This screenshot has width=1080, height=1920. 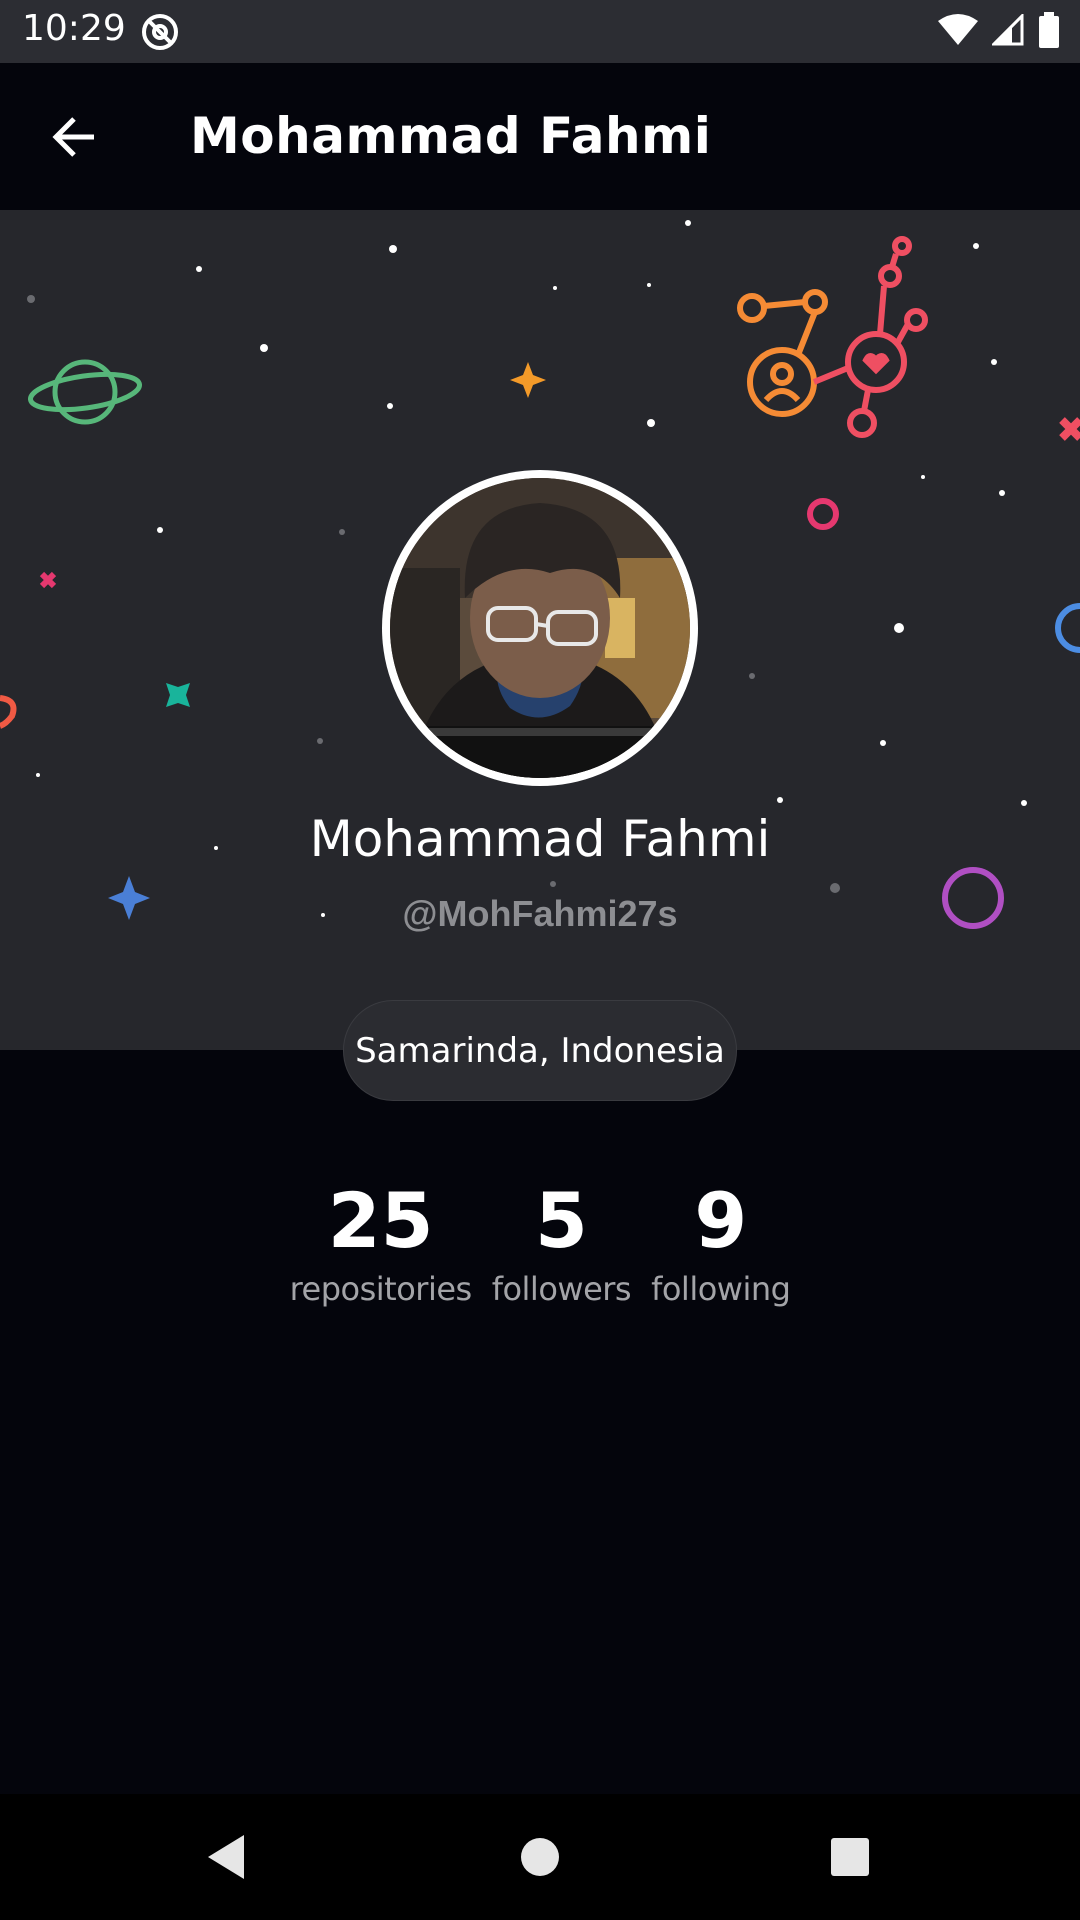 I want to click on status-icons, so click(x=999, y=32).